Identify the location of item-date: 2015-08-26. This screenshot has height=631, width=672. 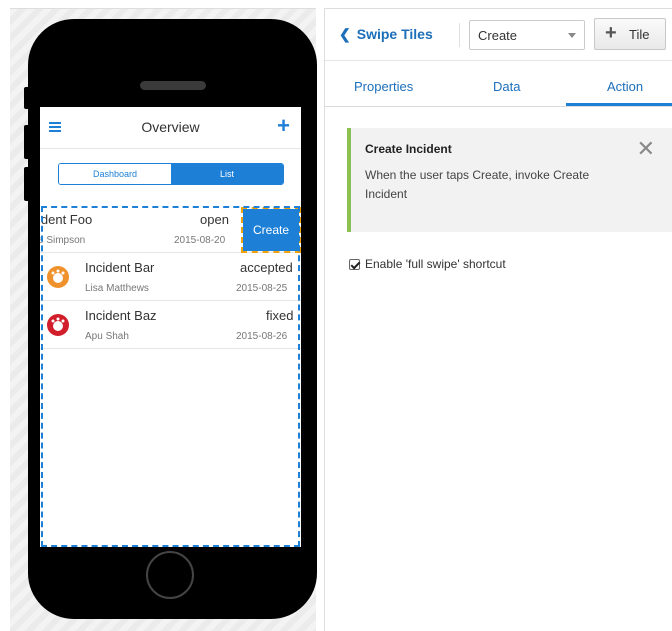
(262, 336).